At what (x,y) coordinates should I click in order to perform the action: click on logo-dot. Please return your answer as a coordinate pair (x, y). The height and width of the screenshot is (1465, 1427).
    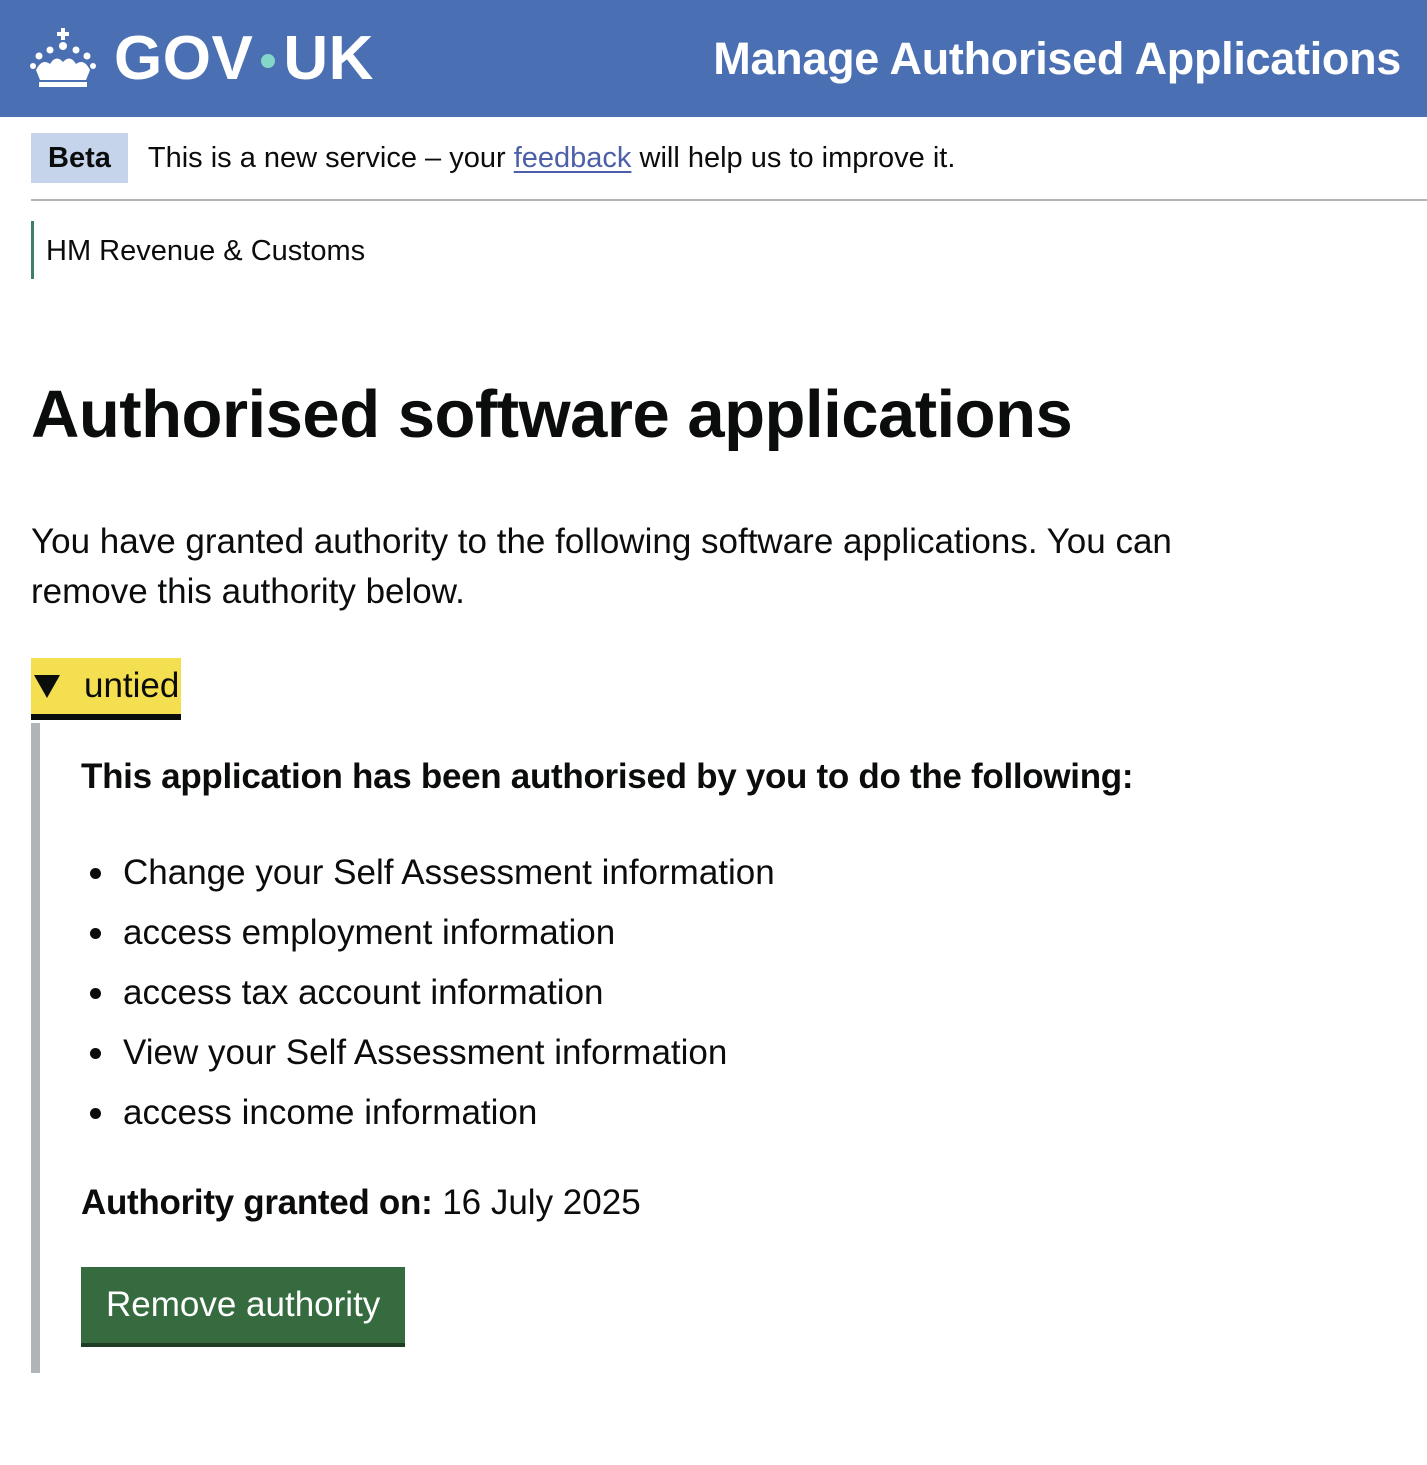
    Looking at the image, I should click on (268, 60).